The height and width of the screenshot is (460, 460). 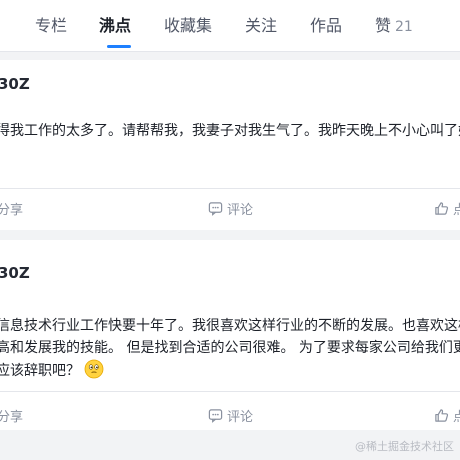 I want to click on active-tab-indicator, so click(x=119, y=46).